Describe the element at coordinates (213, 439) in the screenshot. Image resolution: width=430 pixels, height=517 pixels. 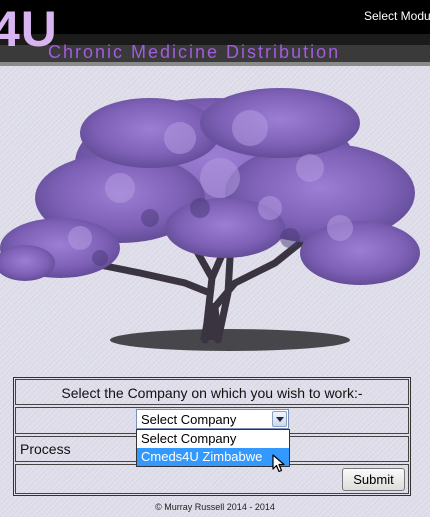
I see `dropdown-option: Select Company` at that location.